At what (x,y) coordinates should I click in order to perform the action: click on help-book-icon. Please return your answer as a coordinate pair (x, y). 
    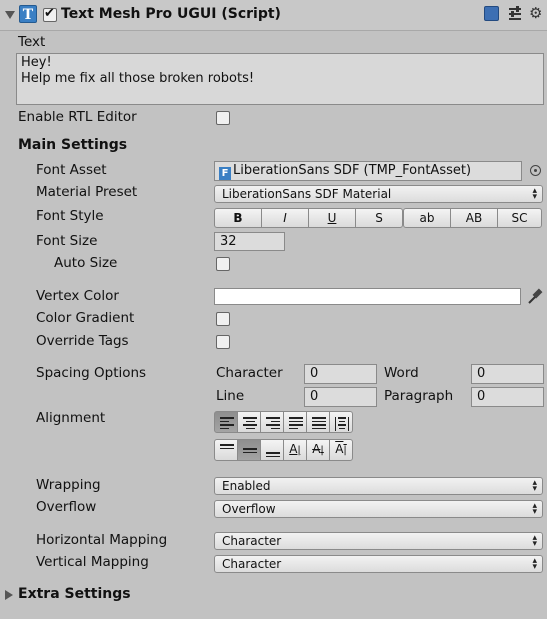
    Looking at the image, I should click on (491, 13).